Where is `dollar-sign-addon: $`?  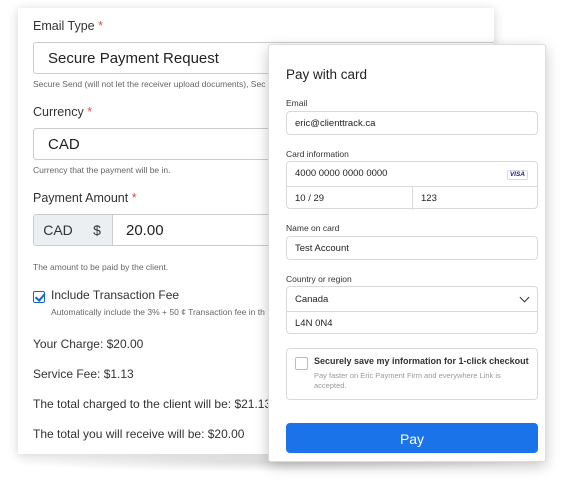 dollar-sign-addon: $ is located at coordinates (97, 230).